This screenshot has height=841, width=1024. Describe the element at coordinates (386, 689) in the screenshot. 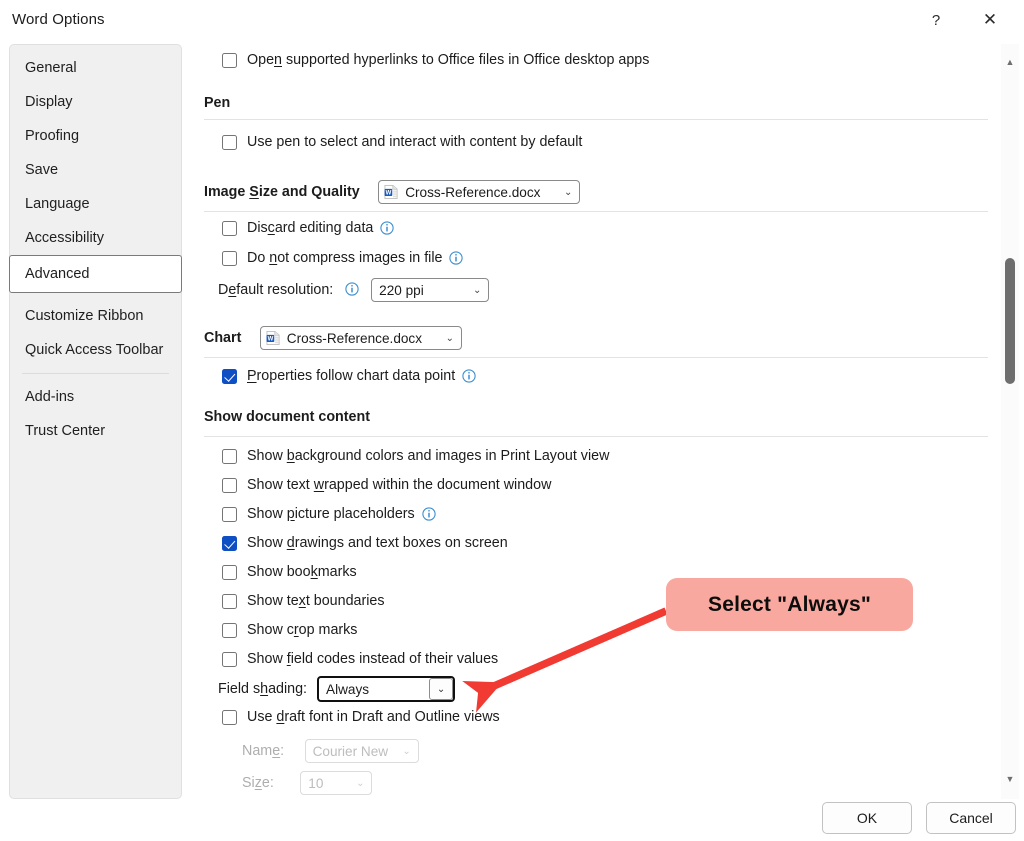

I see `field-shading-combobox: Always ⌄` at that location.